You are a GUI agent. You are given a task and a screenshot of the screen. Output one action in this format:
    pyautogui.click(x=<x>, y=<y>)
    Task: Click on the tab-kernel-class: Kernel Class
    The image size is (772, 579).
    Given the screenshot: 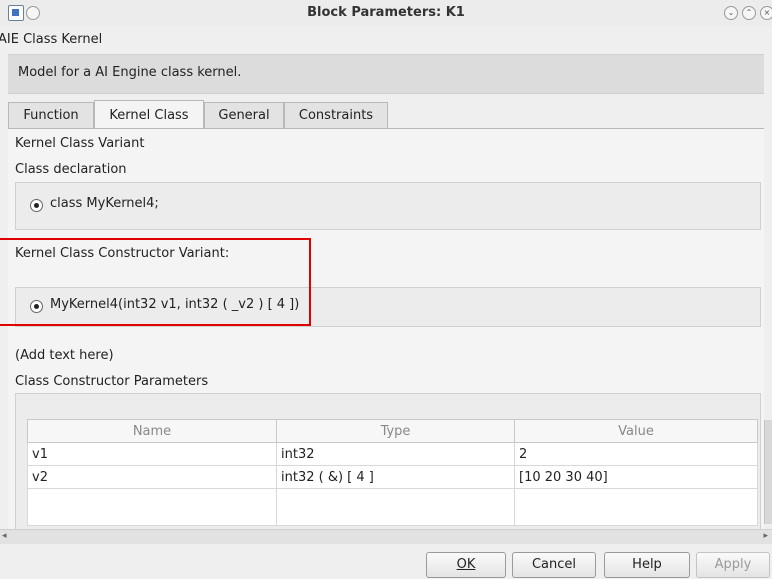 What is the action you would take?
    pyautogui.click(x=149, y=115)
    